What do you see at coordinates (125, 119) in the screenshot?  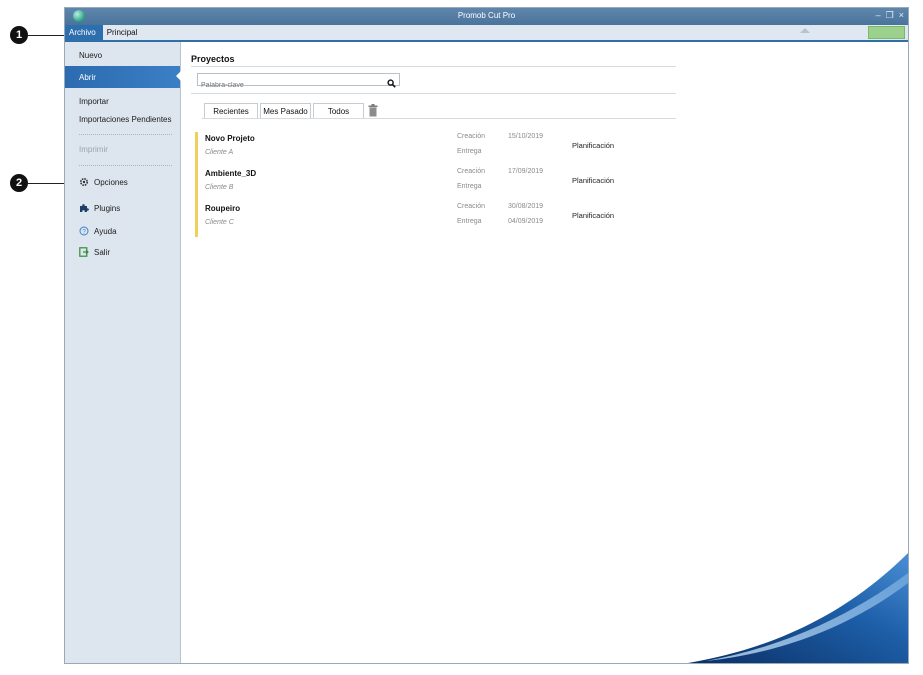 I see `sidebar-item-importaciones-label: Importaciones Pendientes` at bounding box center [125, 119].